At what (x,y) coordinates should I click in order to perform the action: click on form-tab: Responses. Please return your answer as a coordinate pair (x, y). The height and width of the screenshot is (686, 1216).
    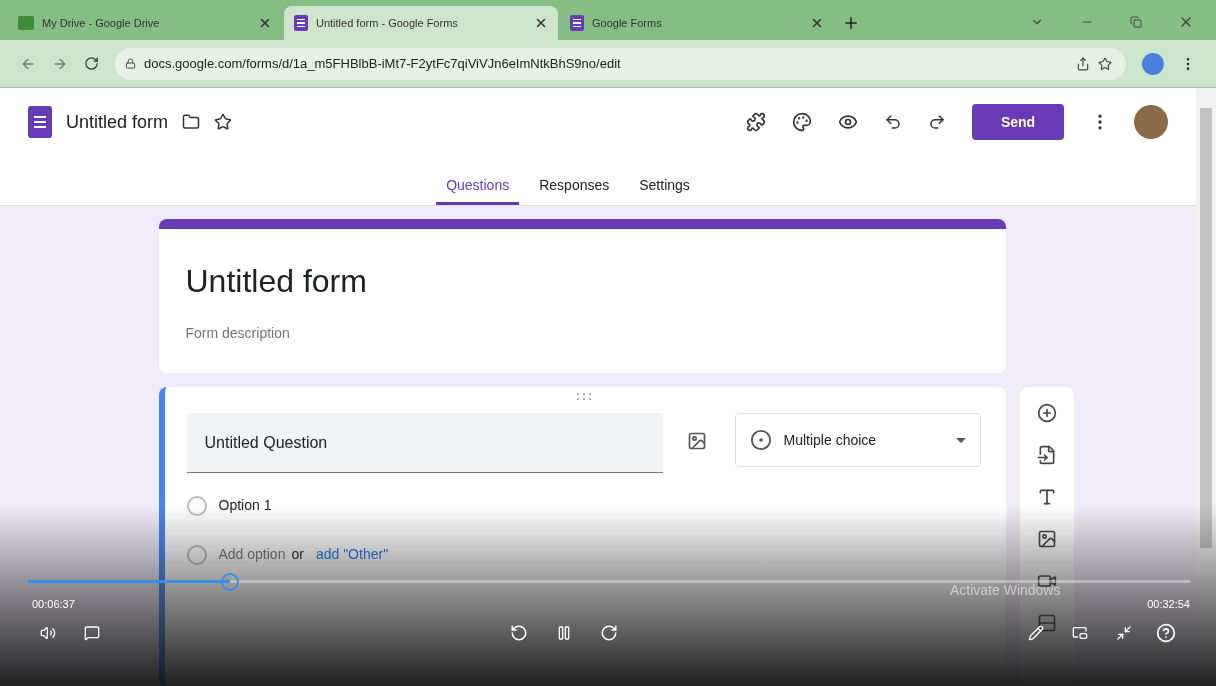
    Looking at the image, I should click on (574, 187).